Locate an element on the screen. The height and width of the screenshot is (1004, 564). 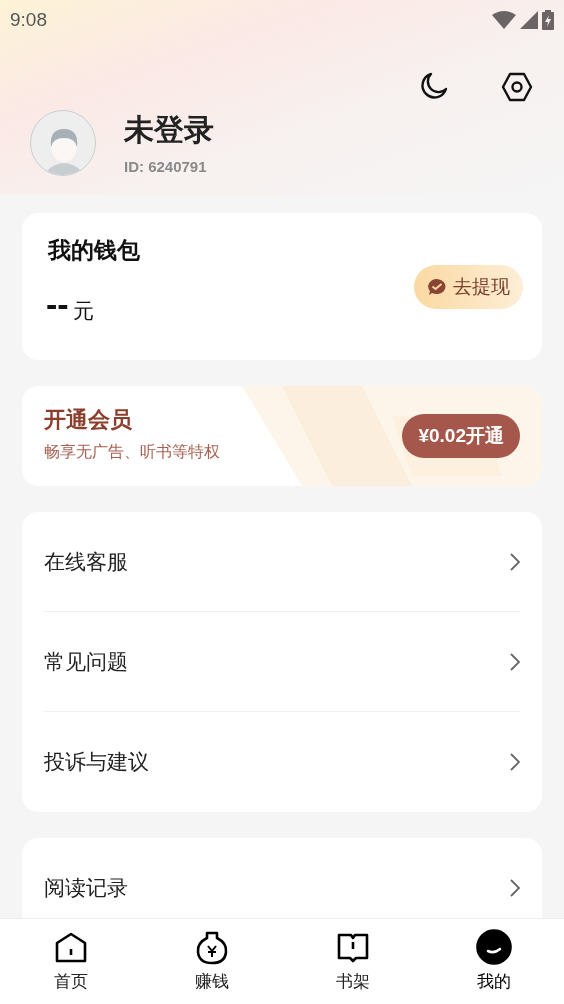
earn-tab-icon is located at coordinates (211, 947).